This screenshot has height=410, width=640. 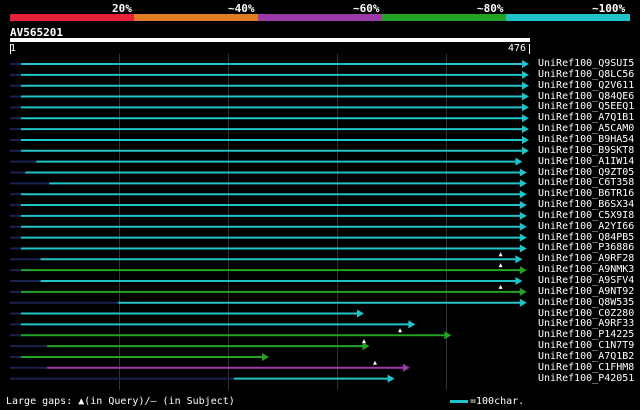 What do you see at coordinates (586, 334) in the screenshot?
I see `hit-label: UniRef100_P14225` at bounding box center [586, 334].